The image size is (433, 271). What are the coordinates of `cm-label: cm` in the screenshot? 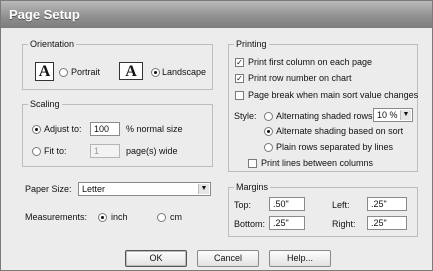 It's located at (176, 217).